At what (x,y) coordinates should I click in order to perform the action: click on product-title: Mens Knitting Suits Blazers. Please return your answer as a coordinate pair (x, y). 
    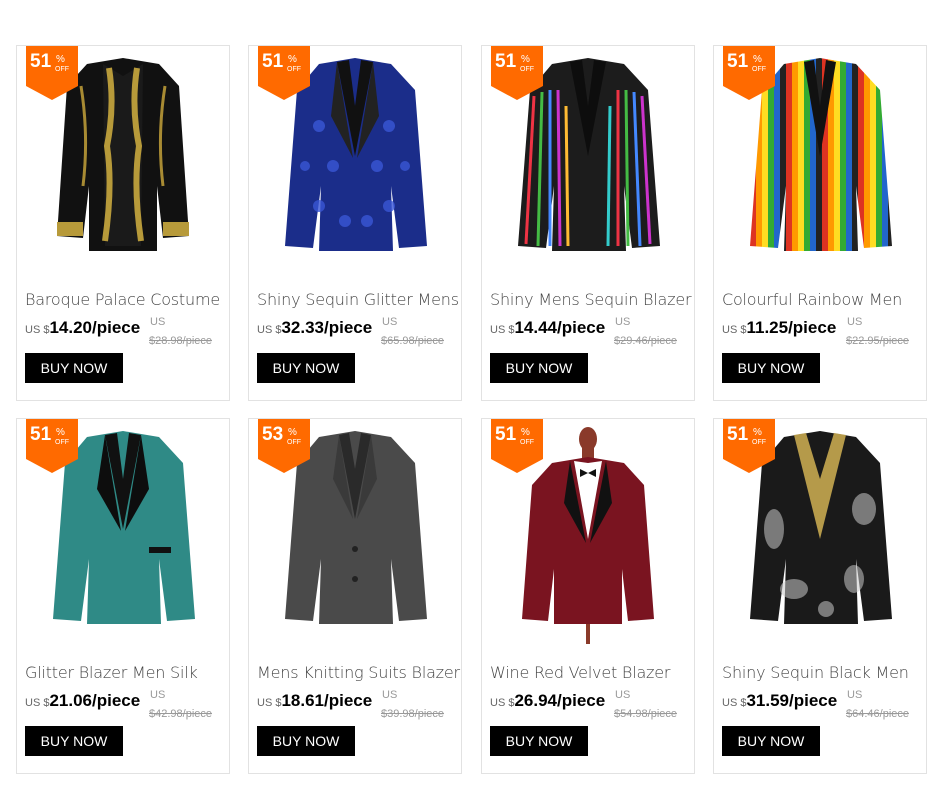
    Looking at the image, I should click on (359, 672).